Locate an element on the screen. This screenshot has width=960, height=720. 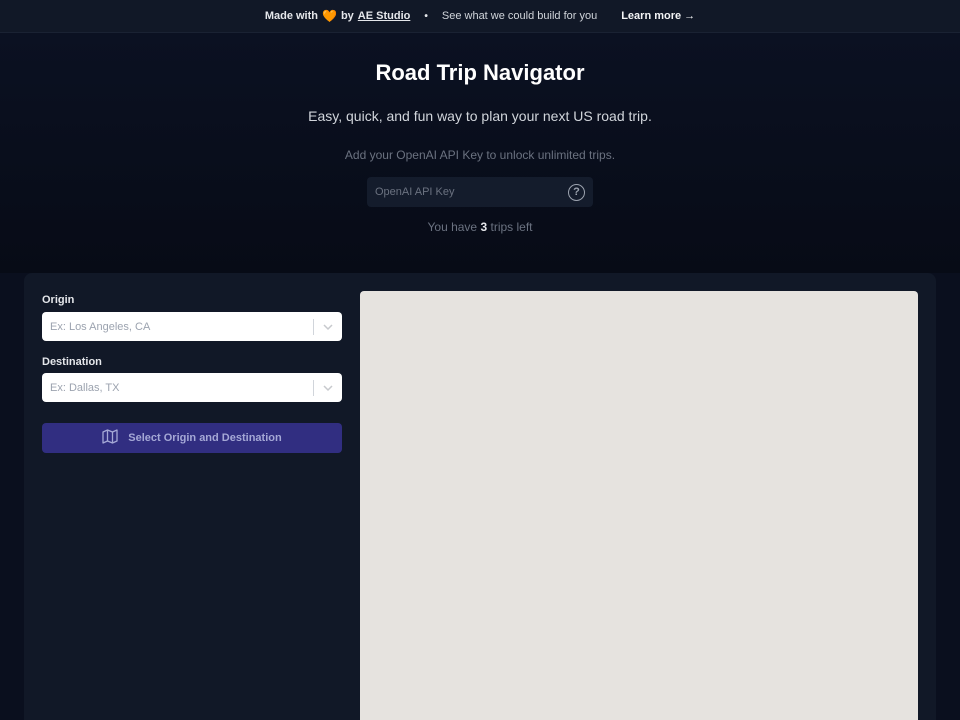
question-circle-icon: ? is located at coordinates (576, 192).